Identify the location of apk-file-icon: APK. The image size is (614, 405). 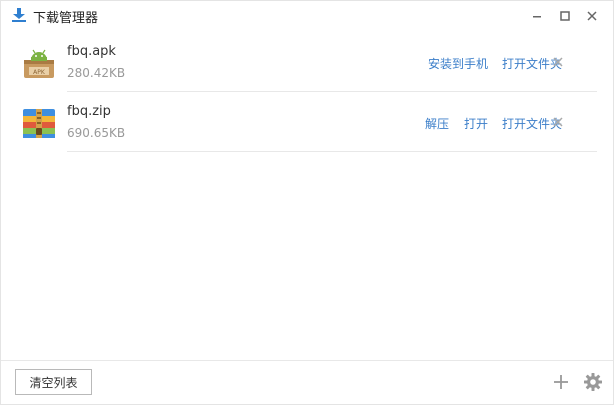
(39, 63).